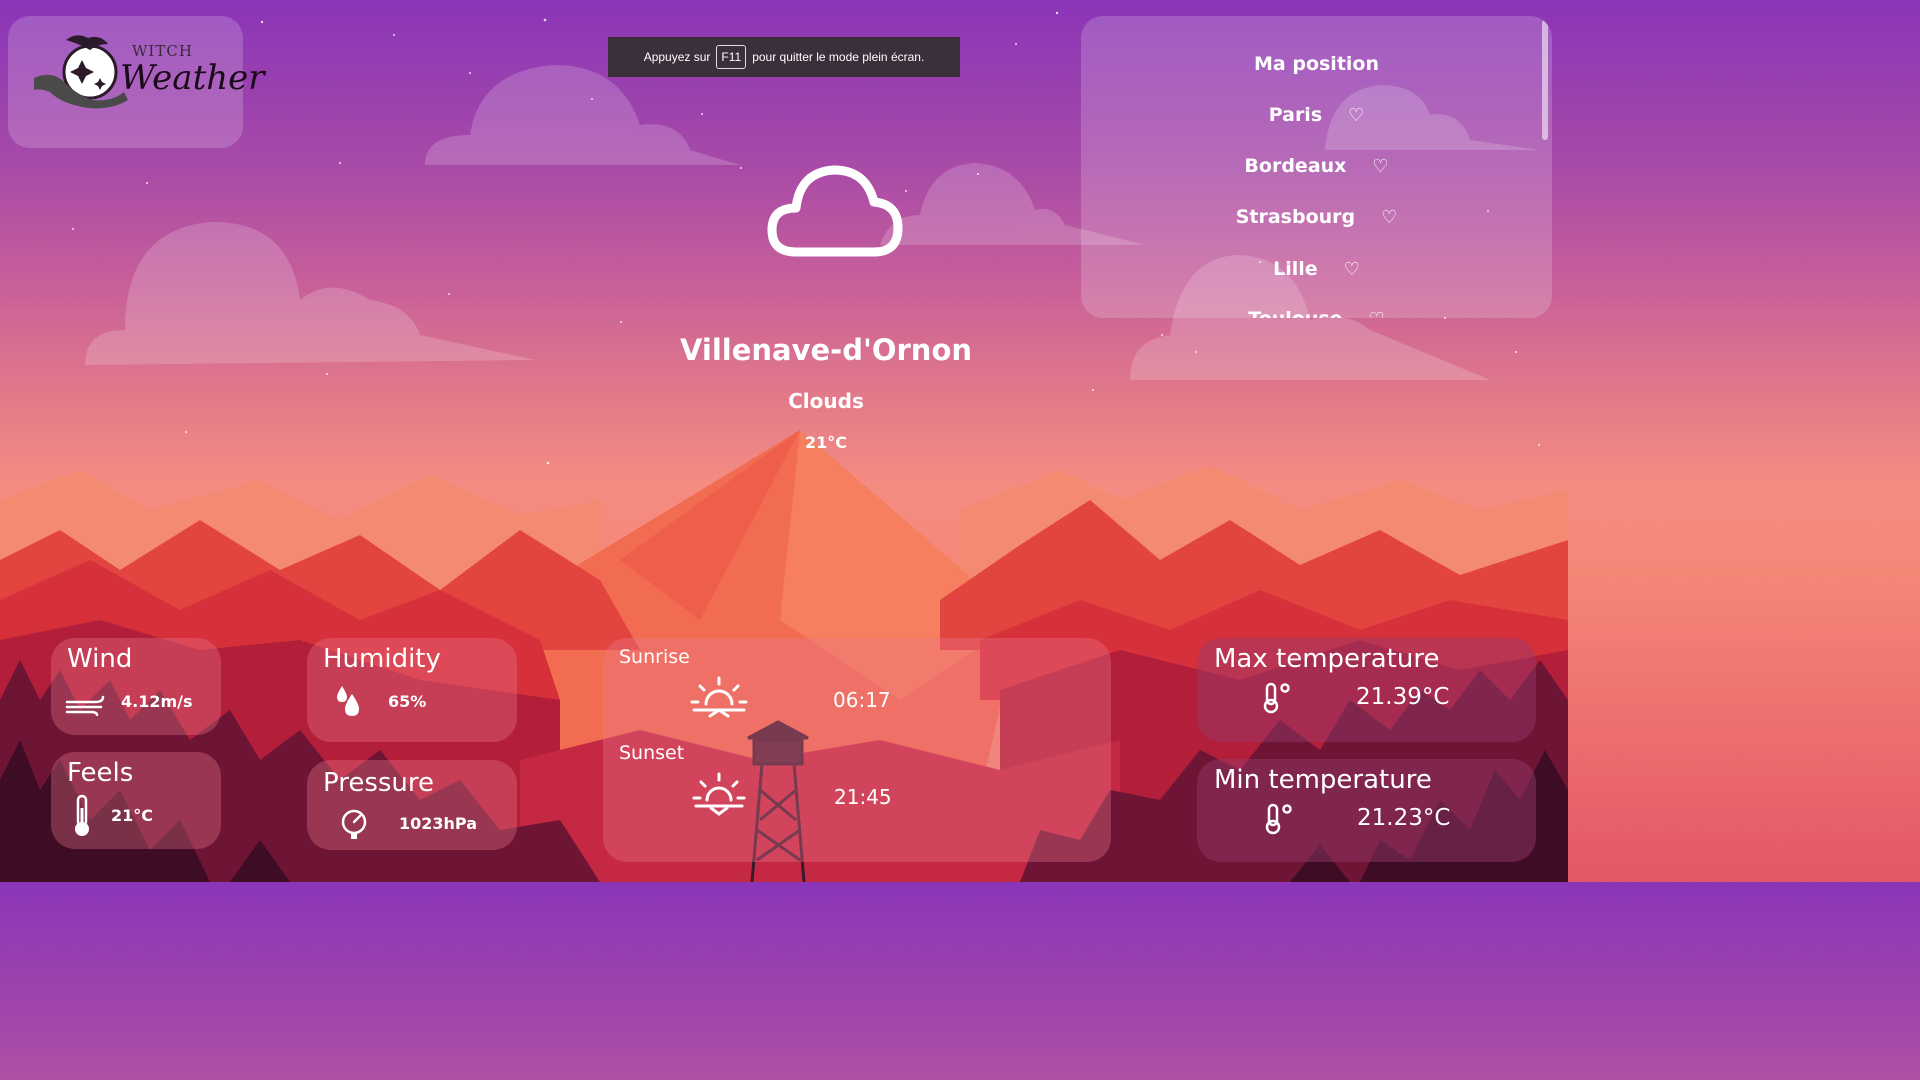  Describe the element at coordinates (1404, 818) in the screenshot. I see `min-temp-value: 21.23°C` at that location.